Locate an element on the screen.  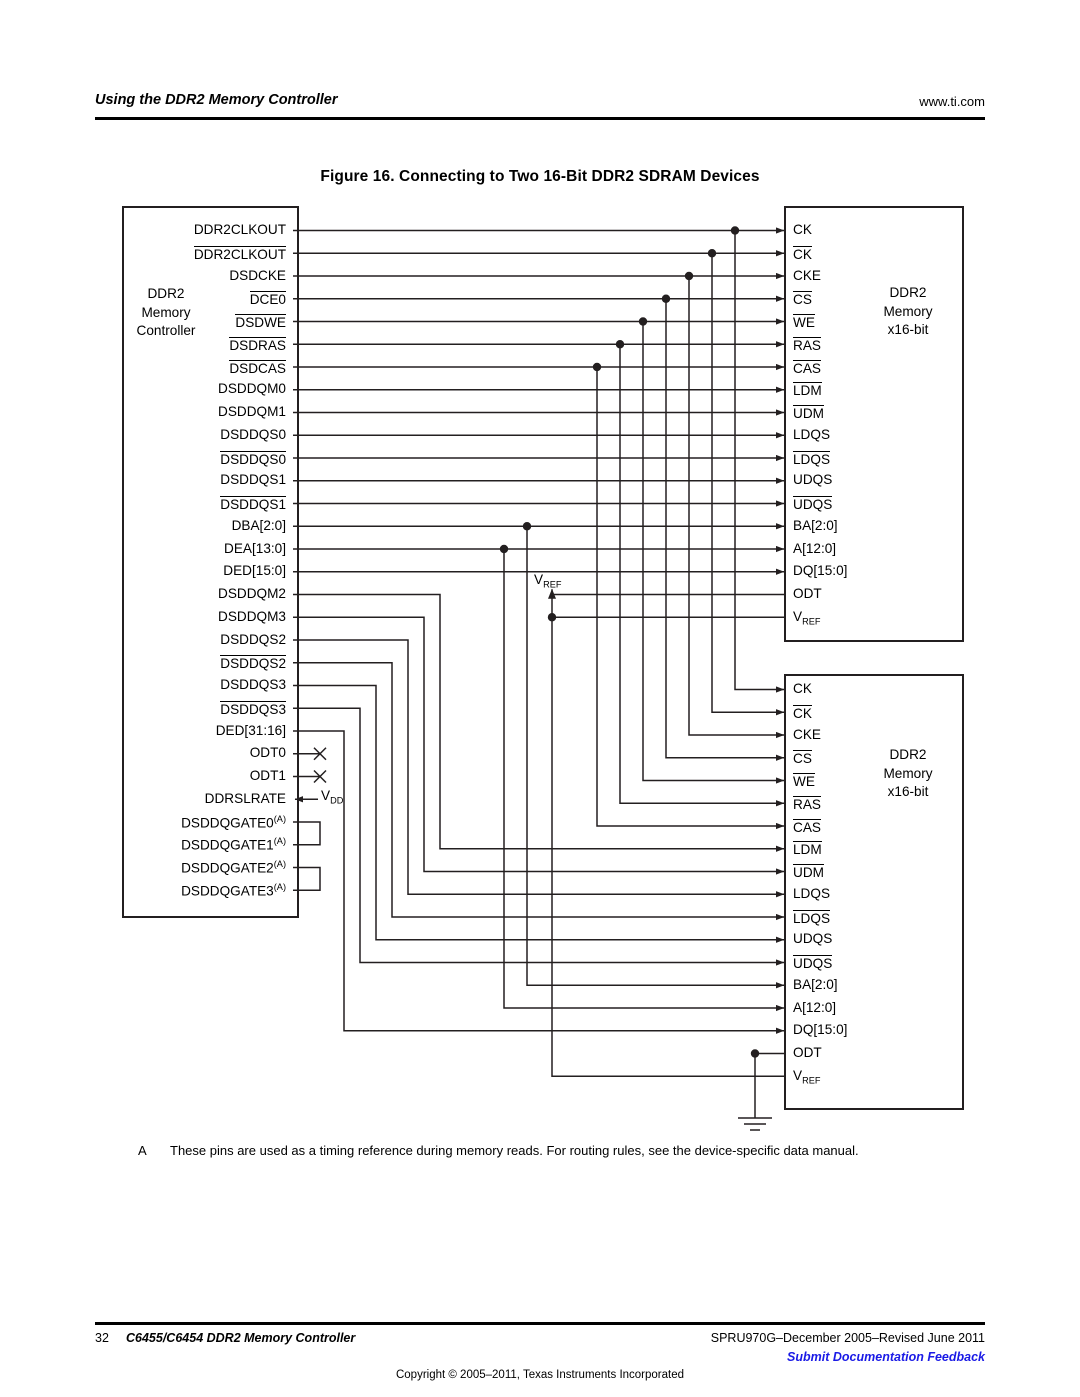
memory-1-pin-a-12-0-: A[12:0] is located at coordinates (815, 548).